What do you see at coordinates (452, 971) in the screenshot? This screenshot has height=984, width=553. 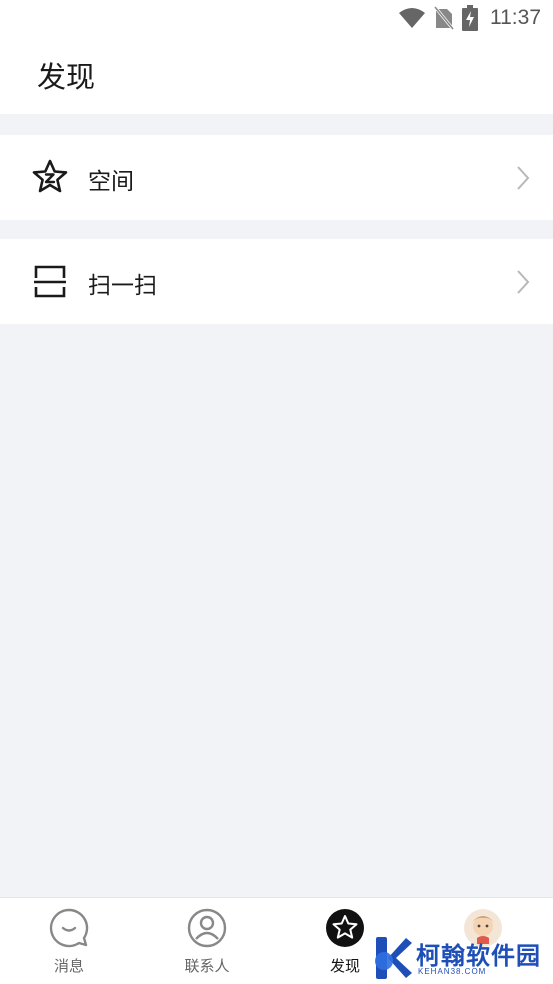 I see `watermark-subtext: KEHAN38.COM` at bounding box center [452, 971].